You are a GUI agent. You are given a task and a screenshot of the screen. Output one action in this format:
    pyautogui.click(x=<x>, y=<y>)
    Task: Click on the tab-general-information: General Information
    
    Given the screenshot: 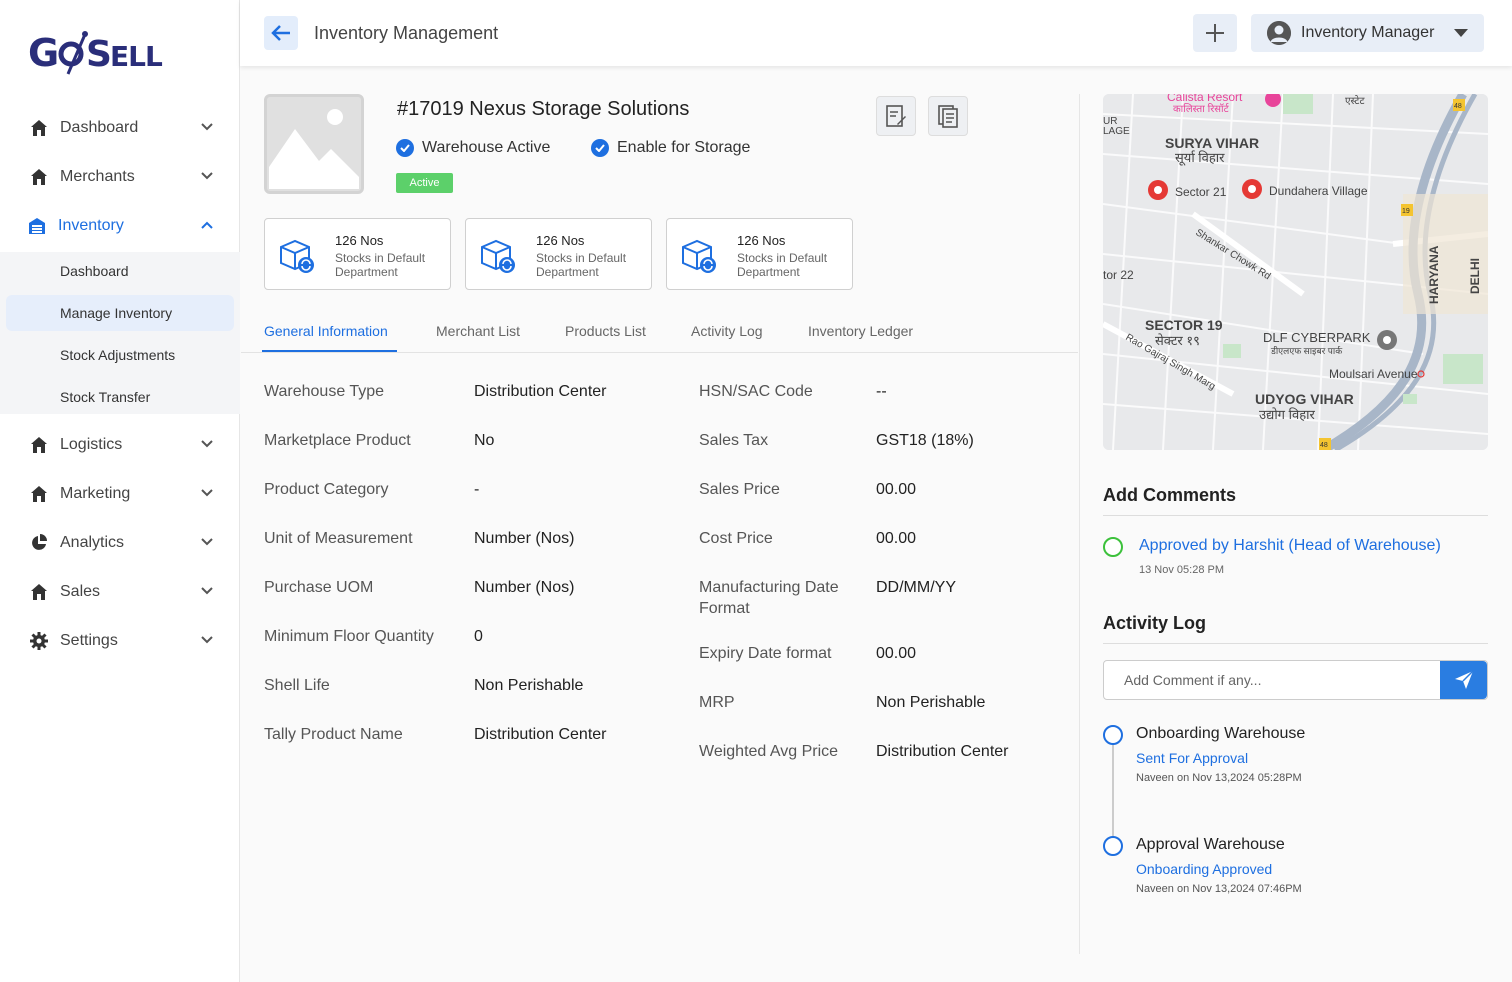 What is the action you would take?
    pyautogui.click(x=326, y=331)
    